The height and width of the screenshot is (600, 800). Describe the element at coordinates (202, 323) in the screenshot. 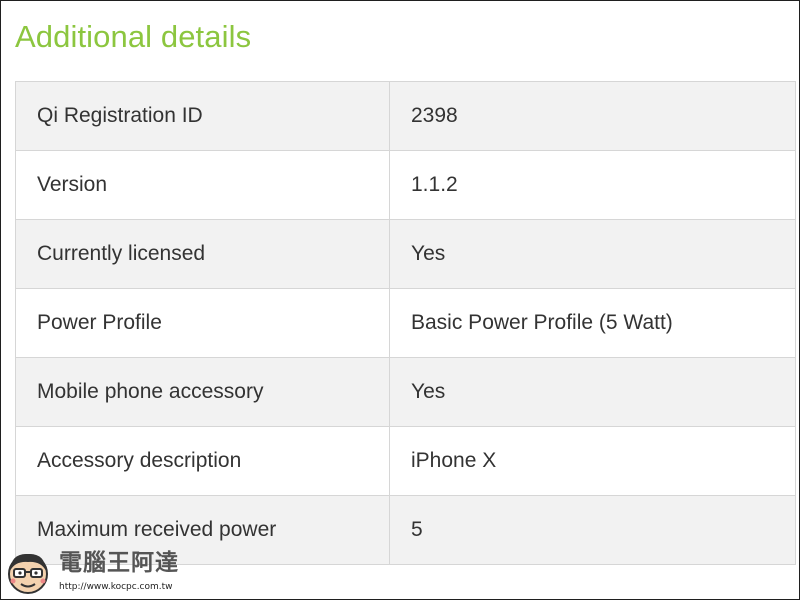

I see `detail-label: Power Profile` at that location.